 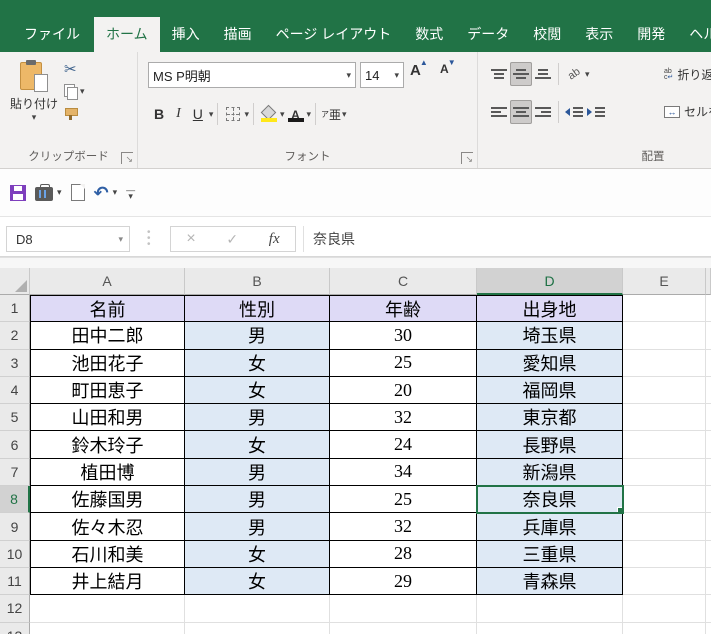 I want to click on cell-B9: 男, so click(x=257, y=527).